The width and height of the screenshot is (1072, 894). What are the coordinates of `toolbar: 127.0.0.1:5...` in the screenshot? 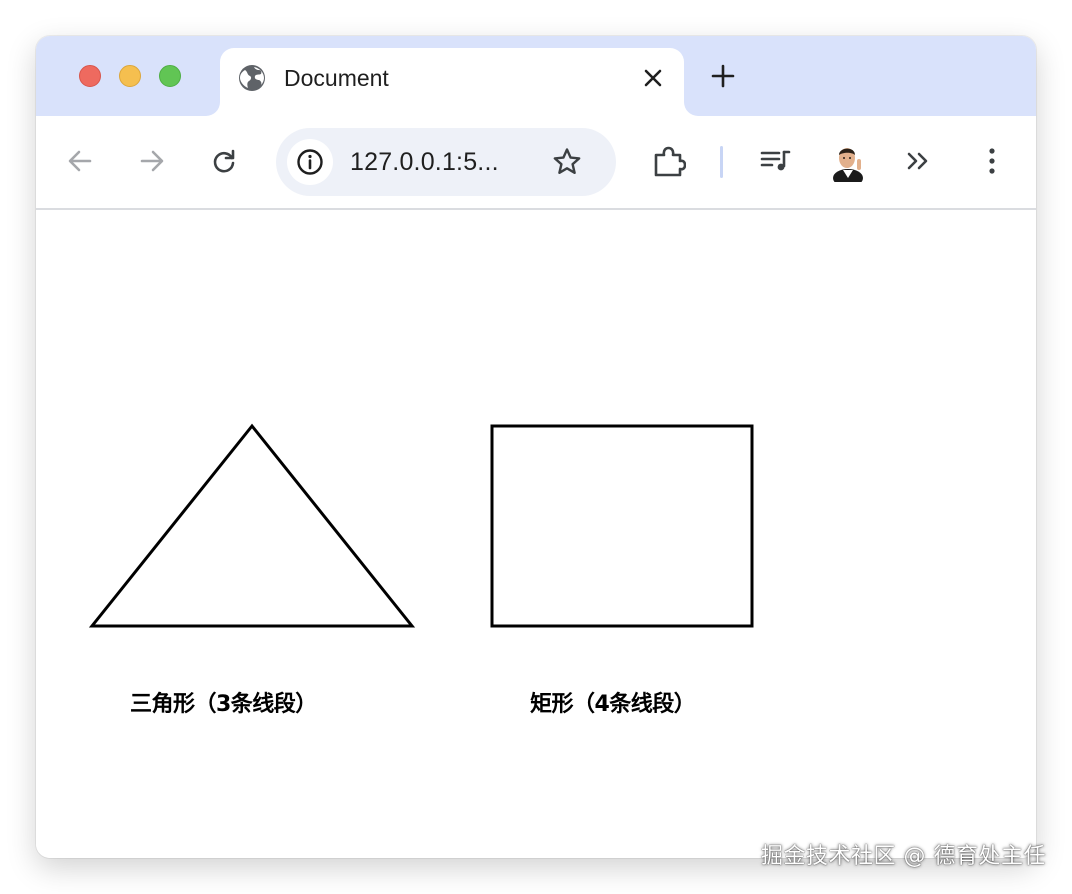 It's located at (536, 163).